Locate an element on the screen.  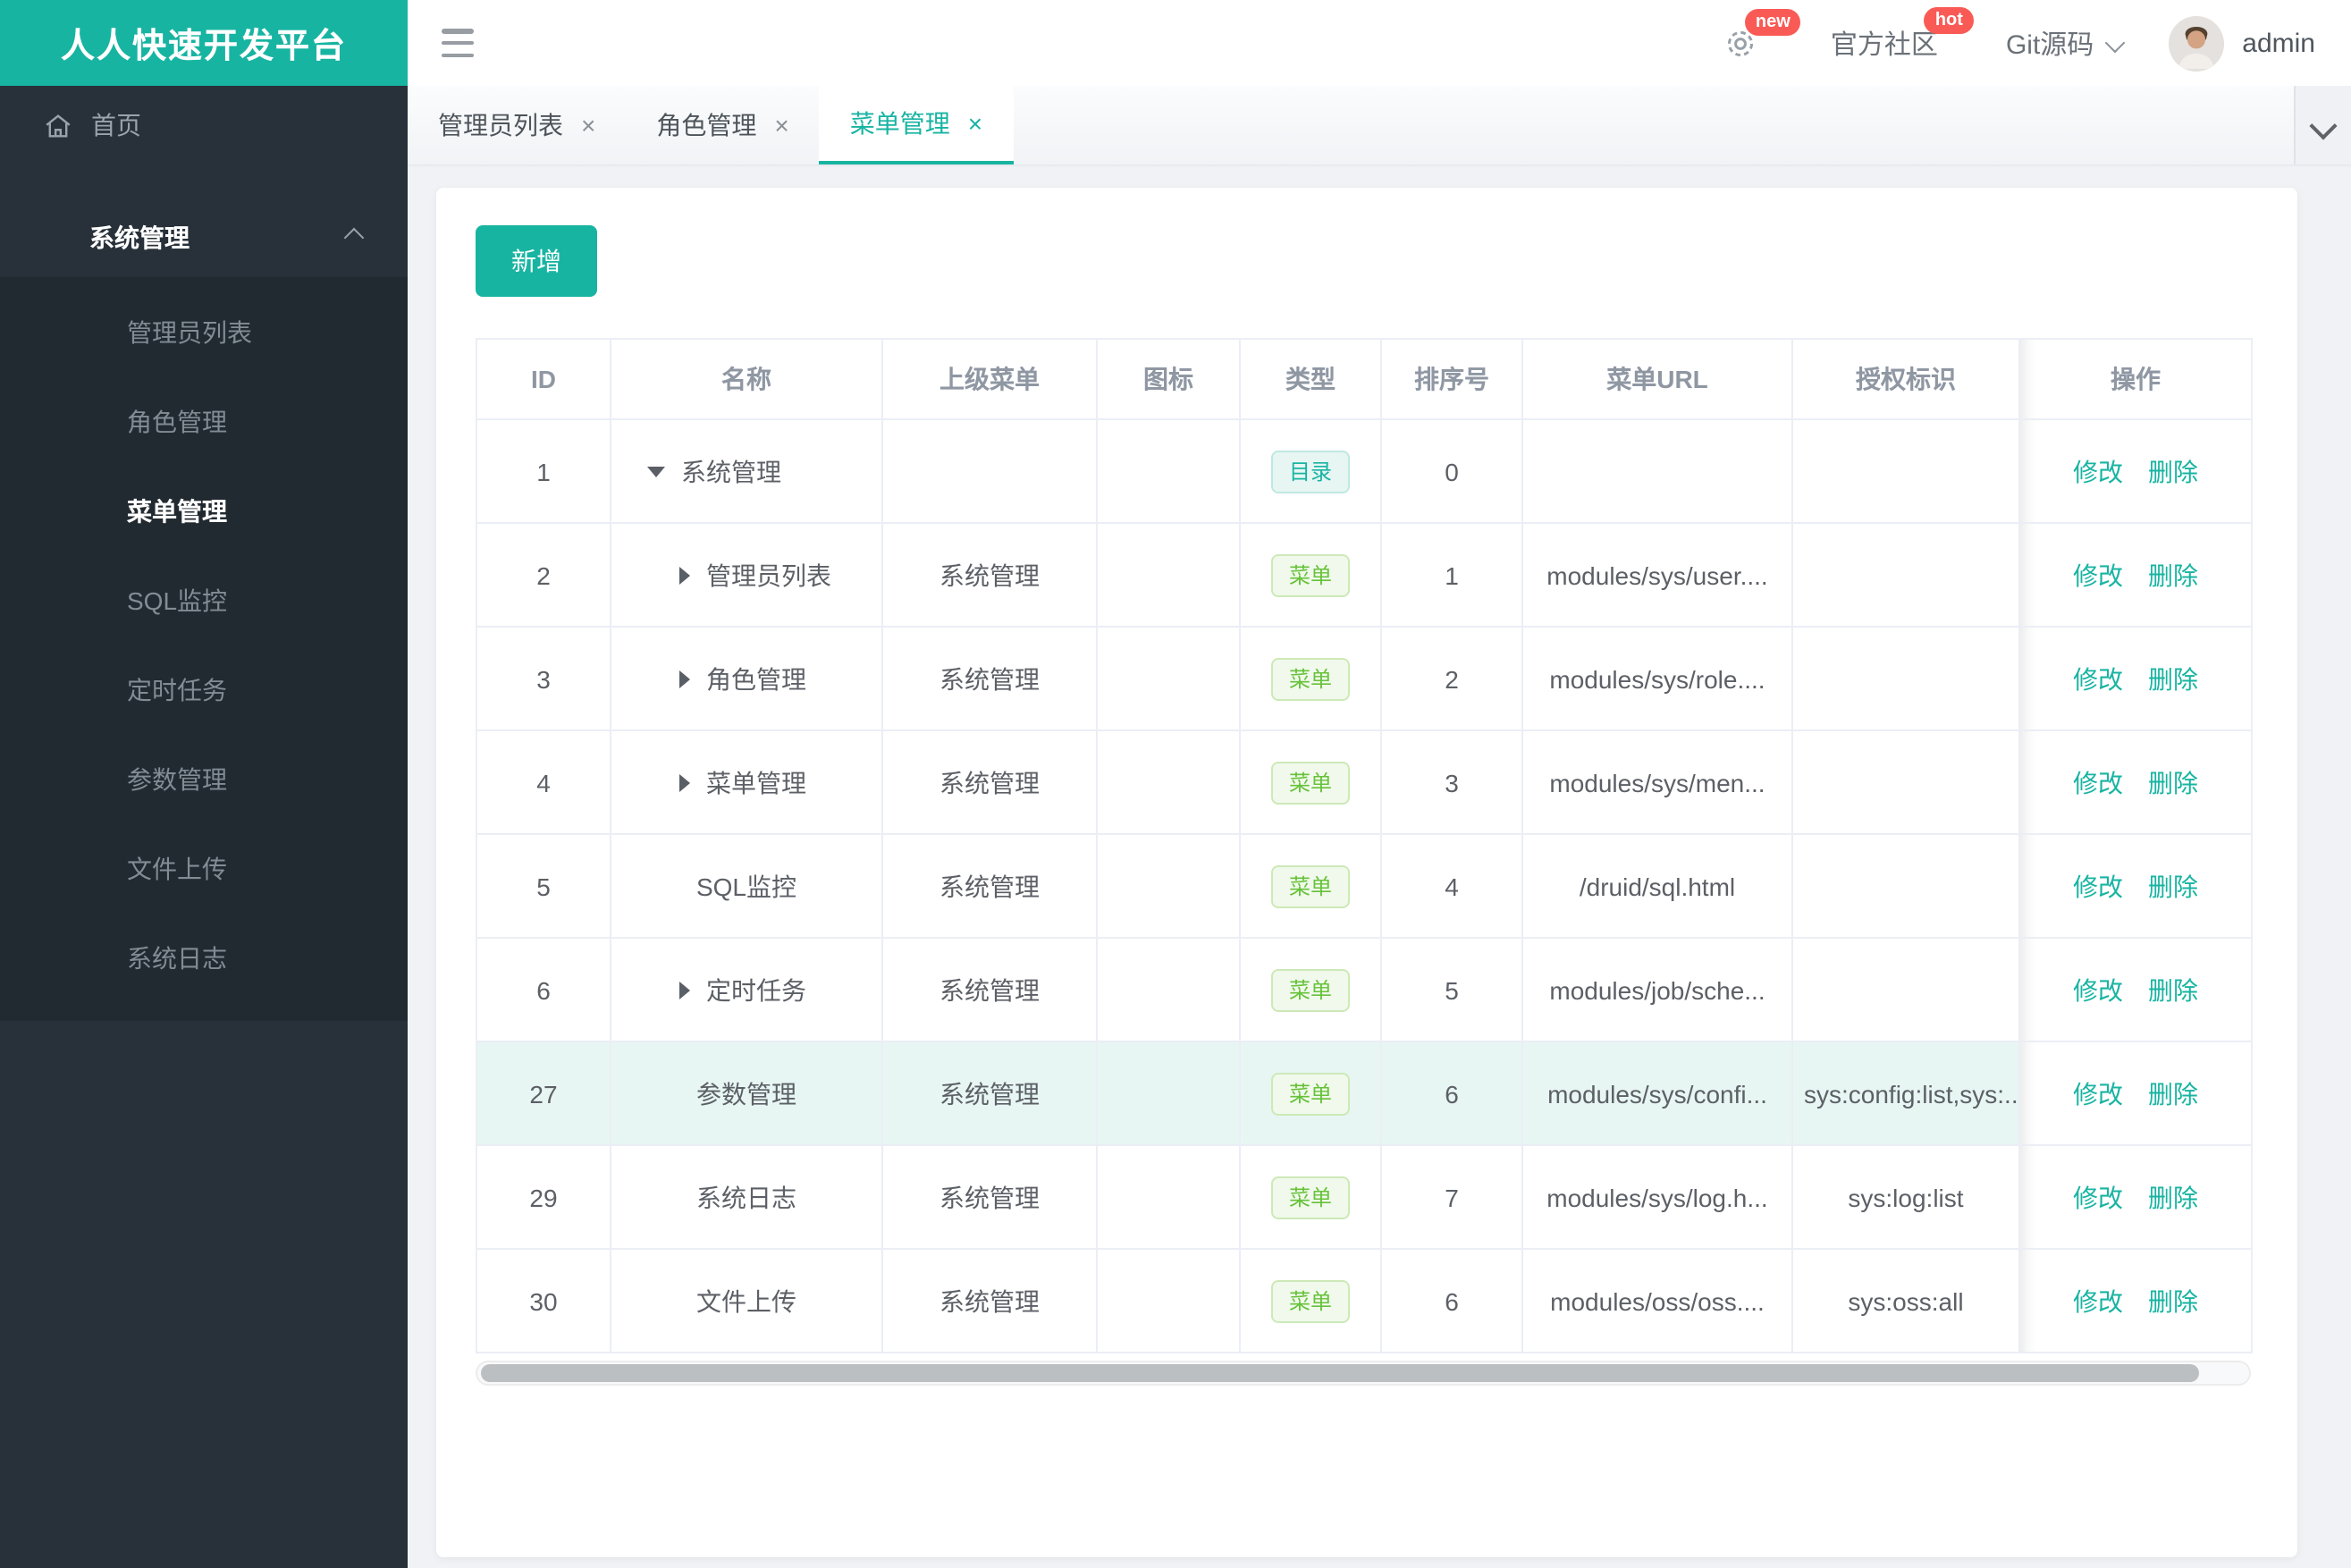
git-source-link: Git源码 is located at coordinates (2066, 43).